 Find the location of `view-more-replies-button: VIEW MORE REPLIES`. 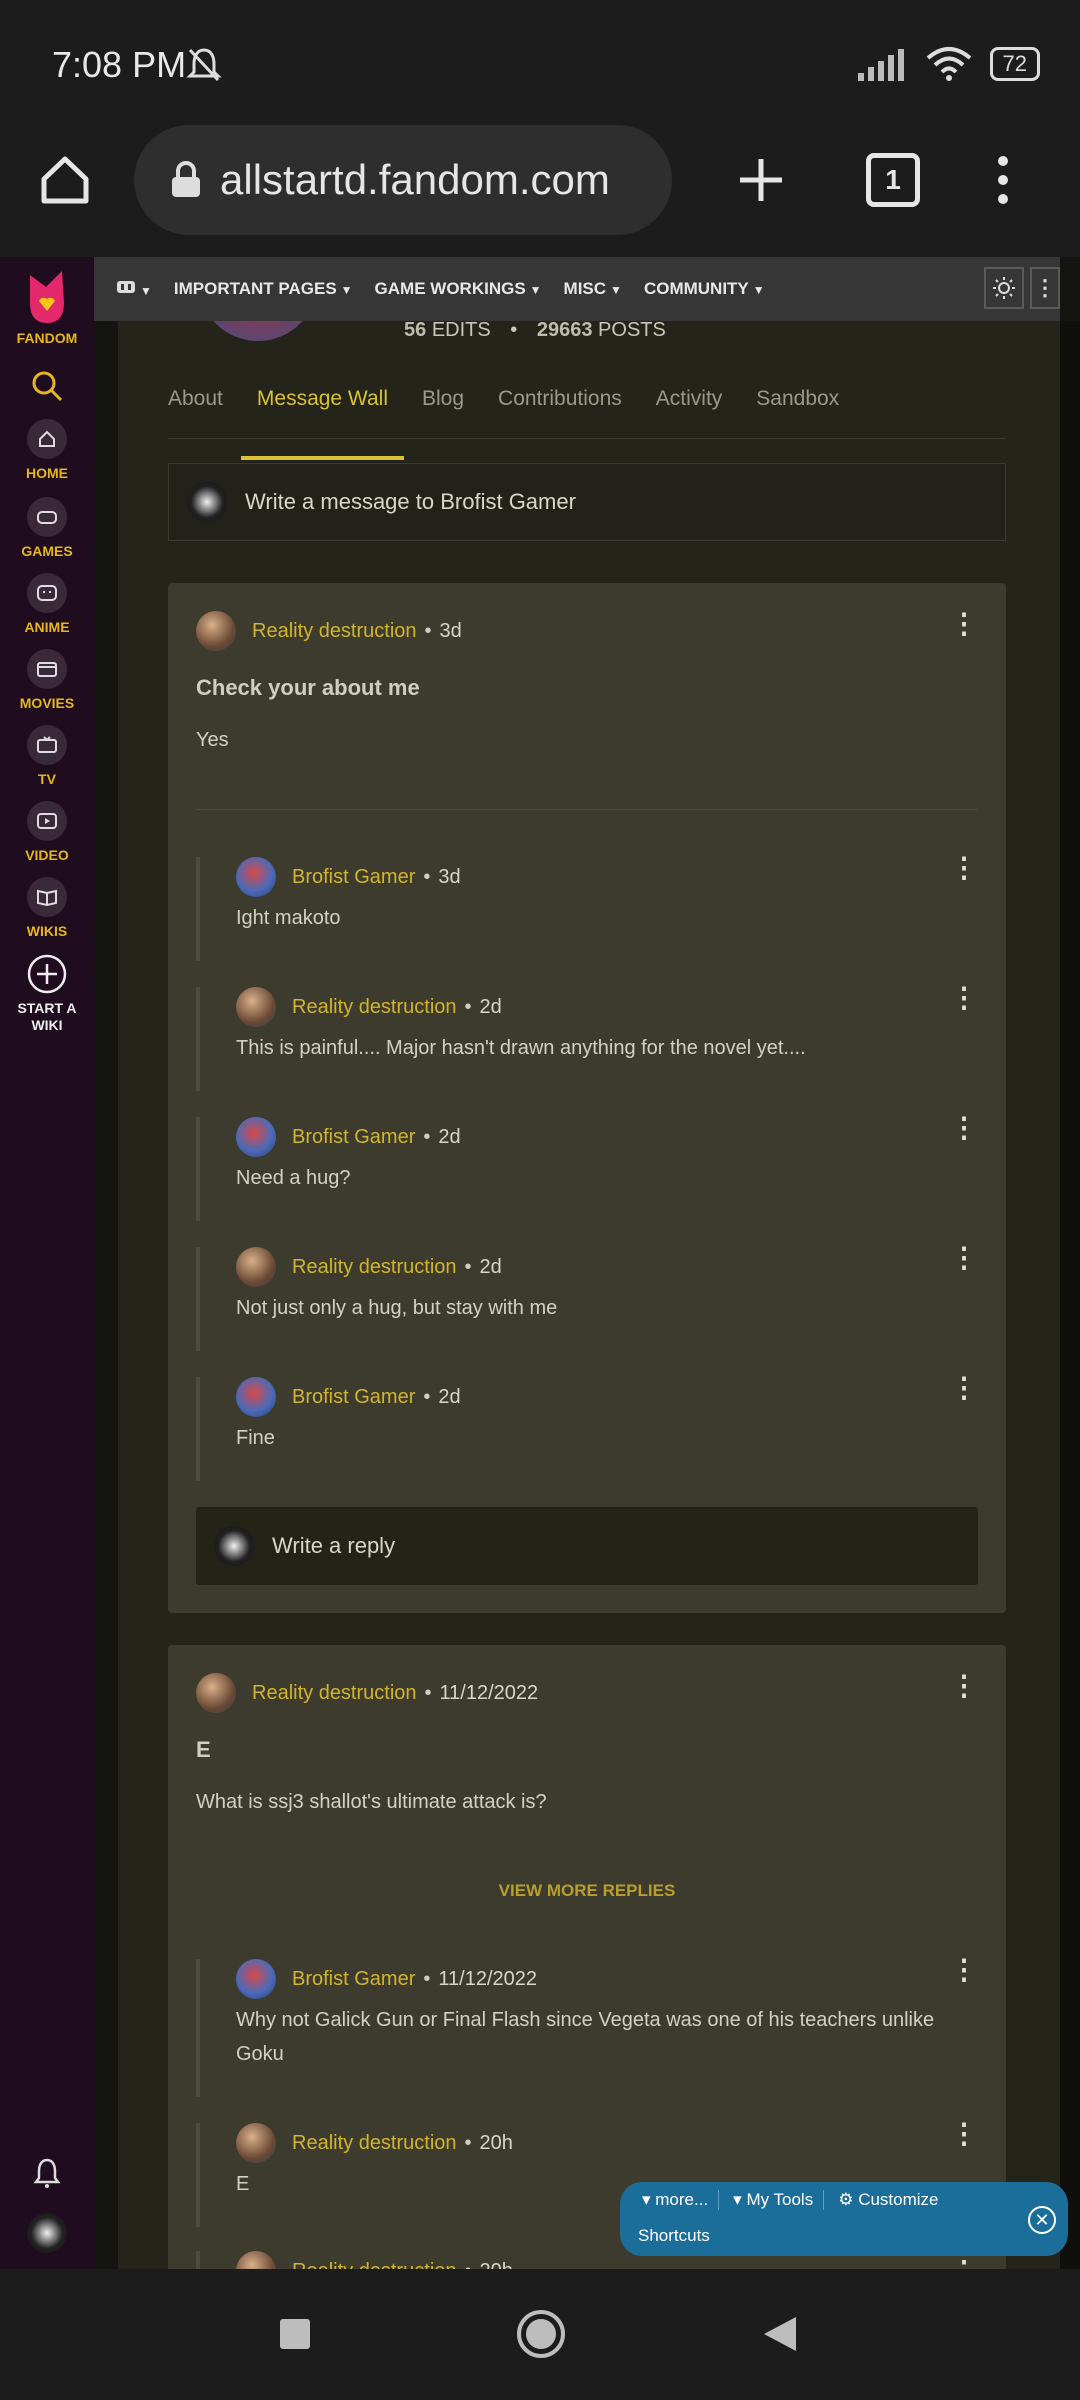

view-more-replies-button: VIEW MORE REPLIES is located at coordinates (587, 1891).